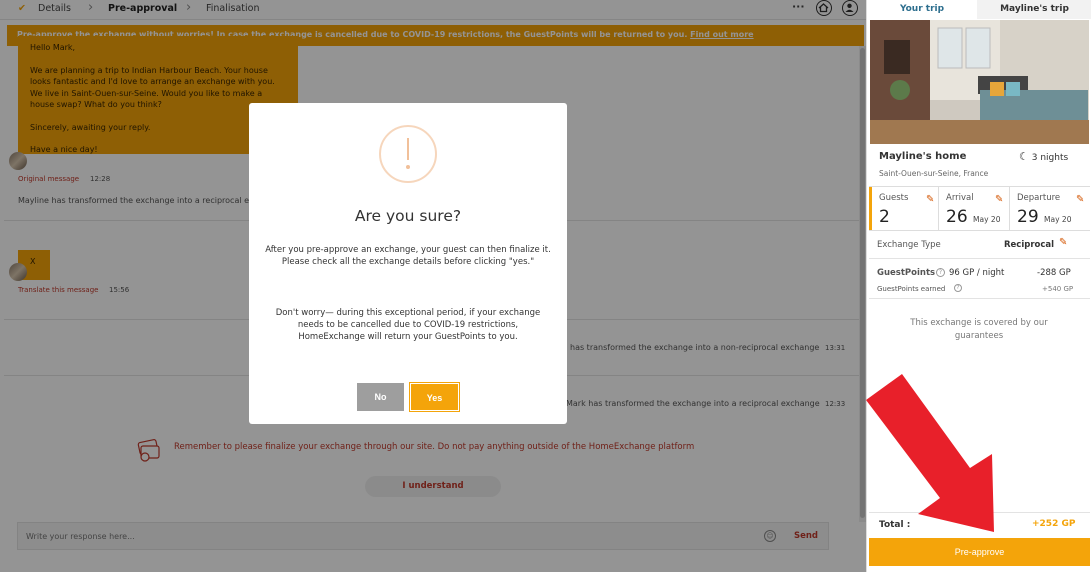 The height and width of the screenshot is (572, 1091). Describe the element at coordinates (1024, 156) in the screenshot. I see `moon-icon: ☾` at that location.